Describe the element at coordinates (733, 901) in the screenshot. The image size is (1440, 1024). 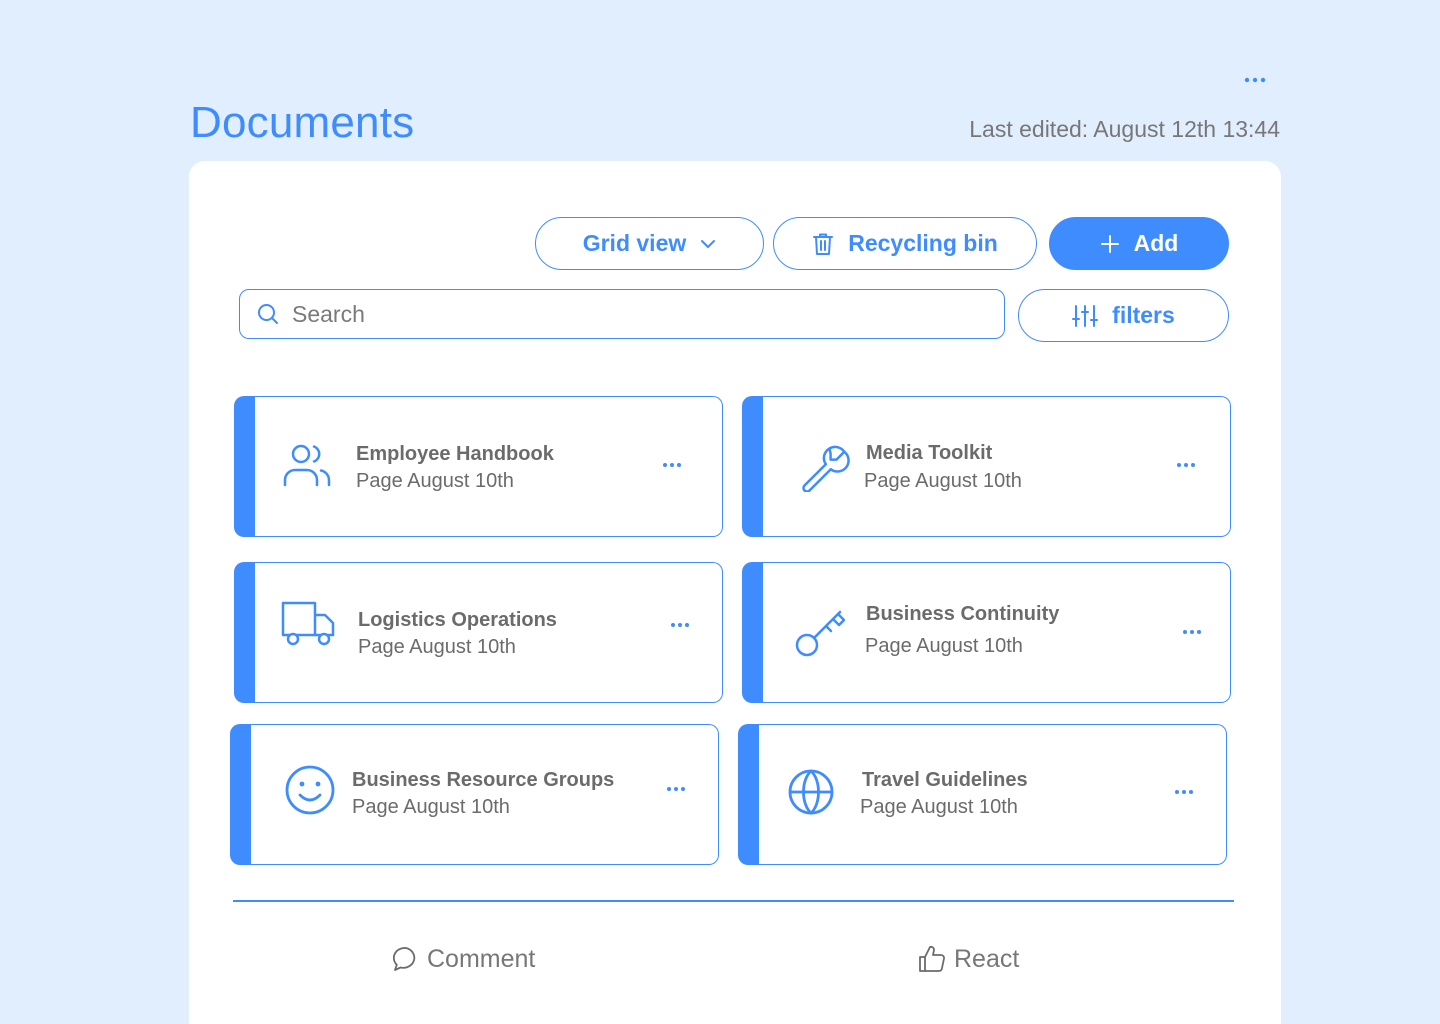
I see `footer-divider` at that location.